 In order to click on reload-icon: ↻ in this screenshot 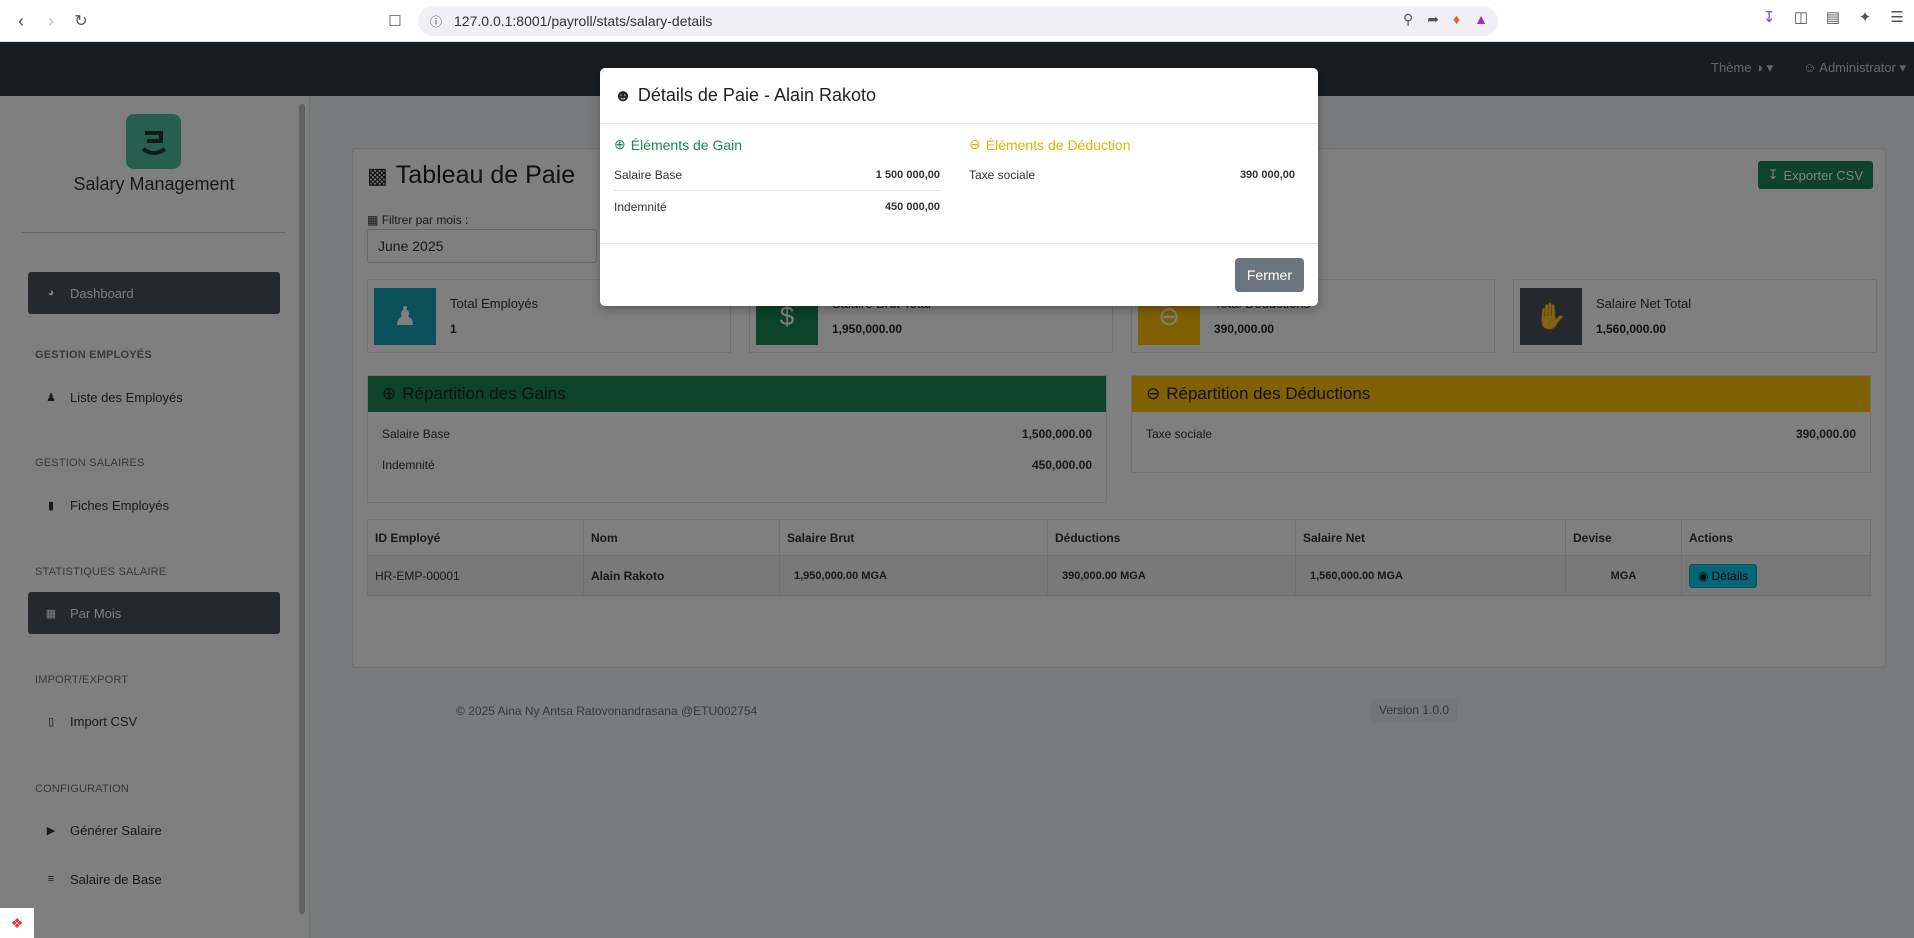, I will do `click(81, 21)`.